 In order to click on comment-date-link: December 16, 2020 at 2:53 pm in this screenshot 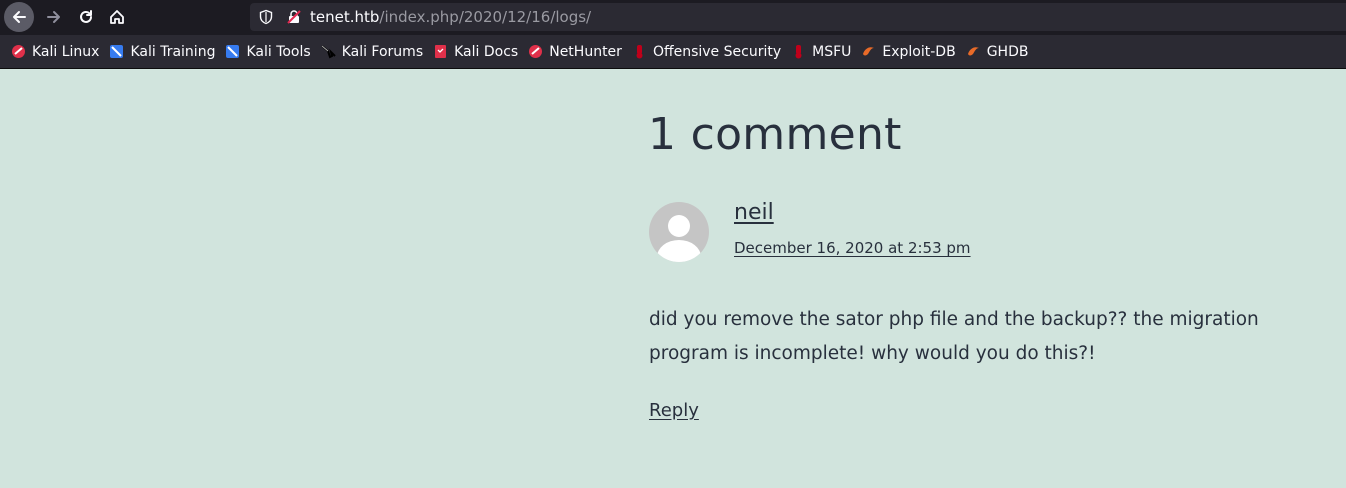, I will do `click(852, 248)`.